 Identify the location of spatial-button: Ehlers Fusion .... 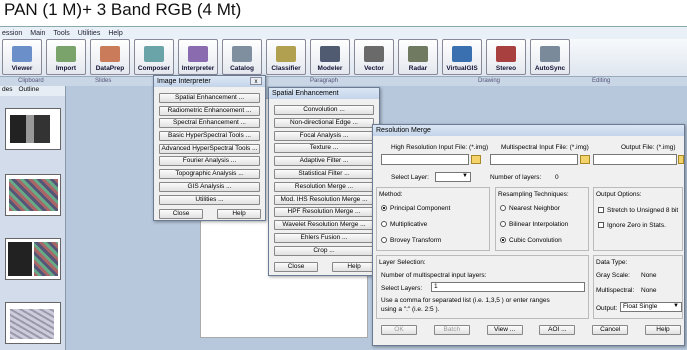
(324, 237).